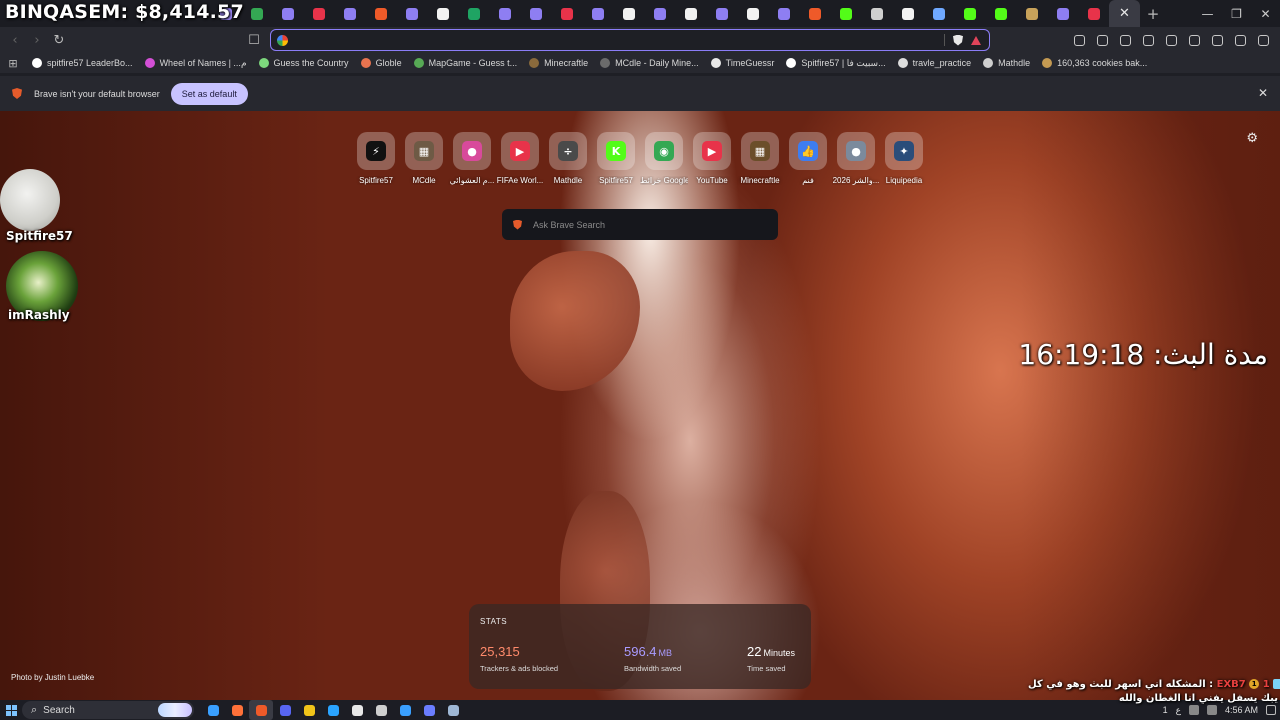  What do you see at coordinates (37, 40) in the screenshot?
I see `forward-button: ›` at bounding box center [37, 40].